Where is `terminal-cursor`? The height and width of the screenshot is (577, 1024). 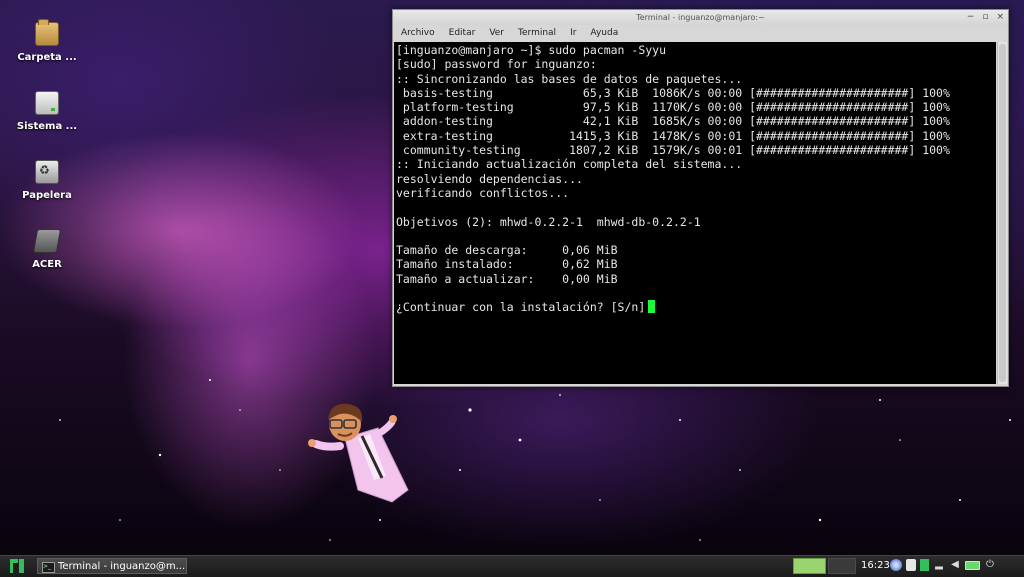
terminal-cursor is located at coordinates (652, 307).